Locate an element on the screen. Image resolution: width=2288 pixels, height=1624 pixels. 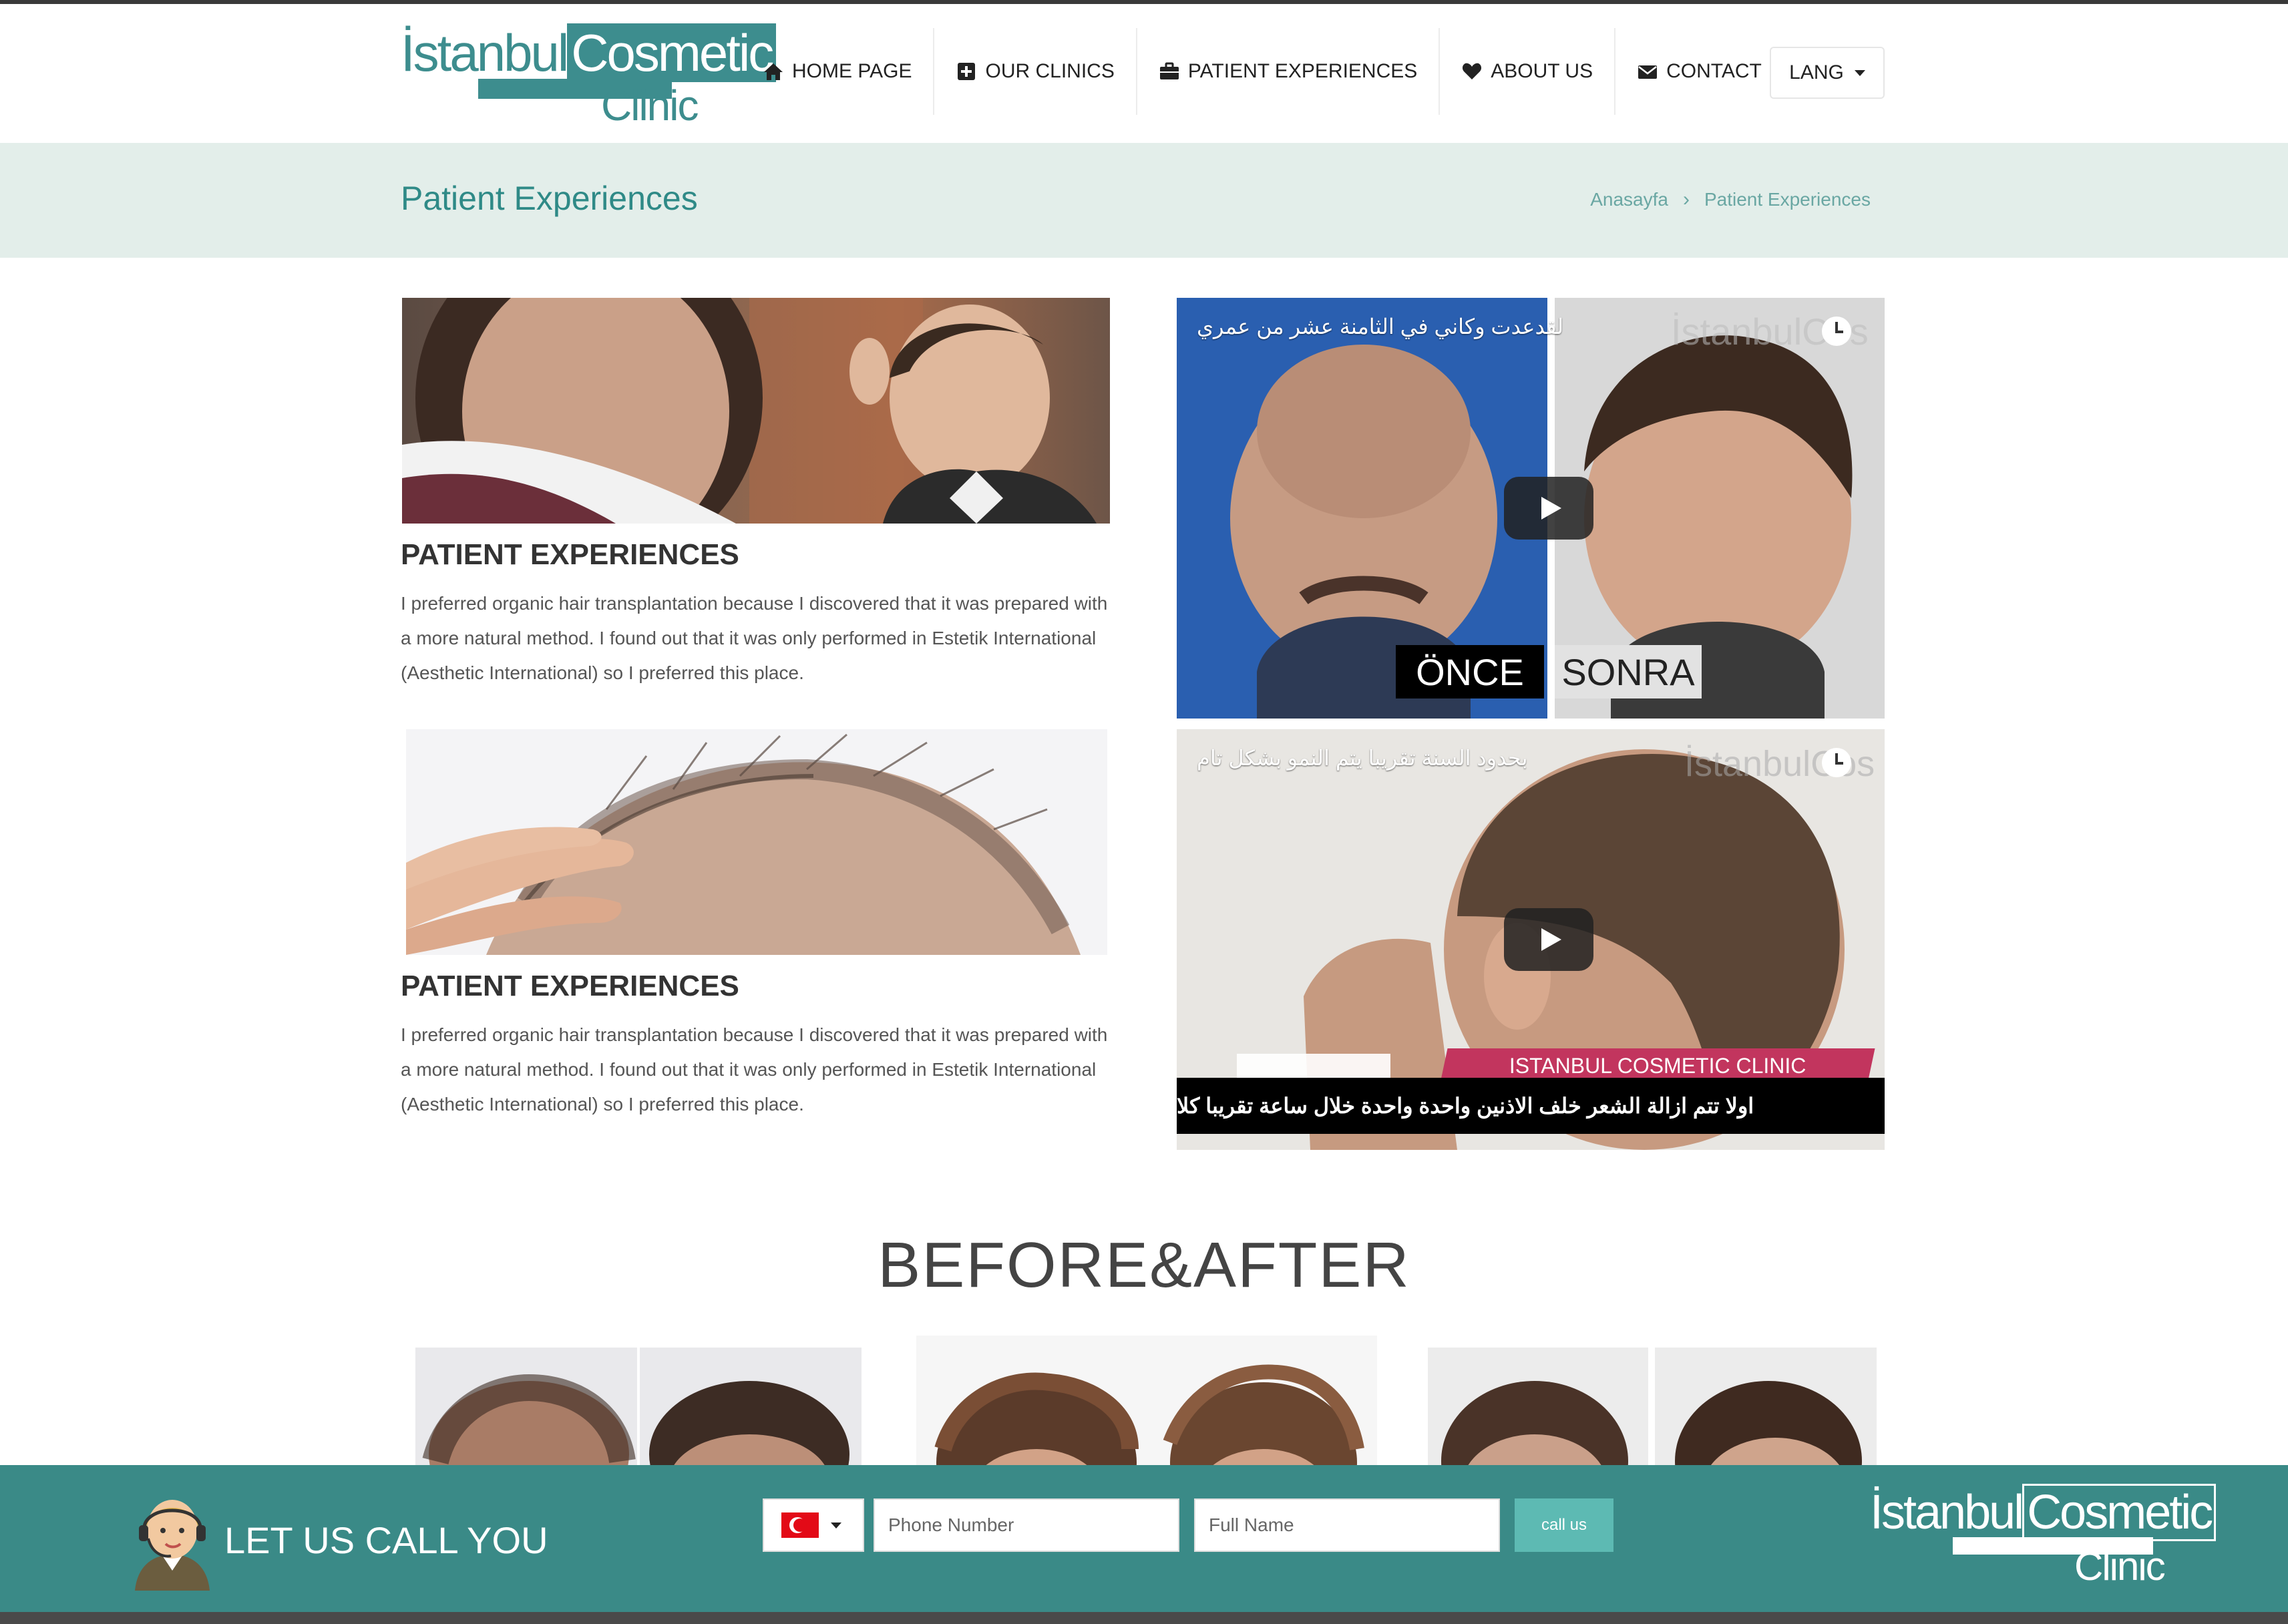
phone-number-input is located at coordinates (1026, 1525).